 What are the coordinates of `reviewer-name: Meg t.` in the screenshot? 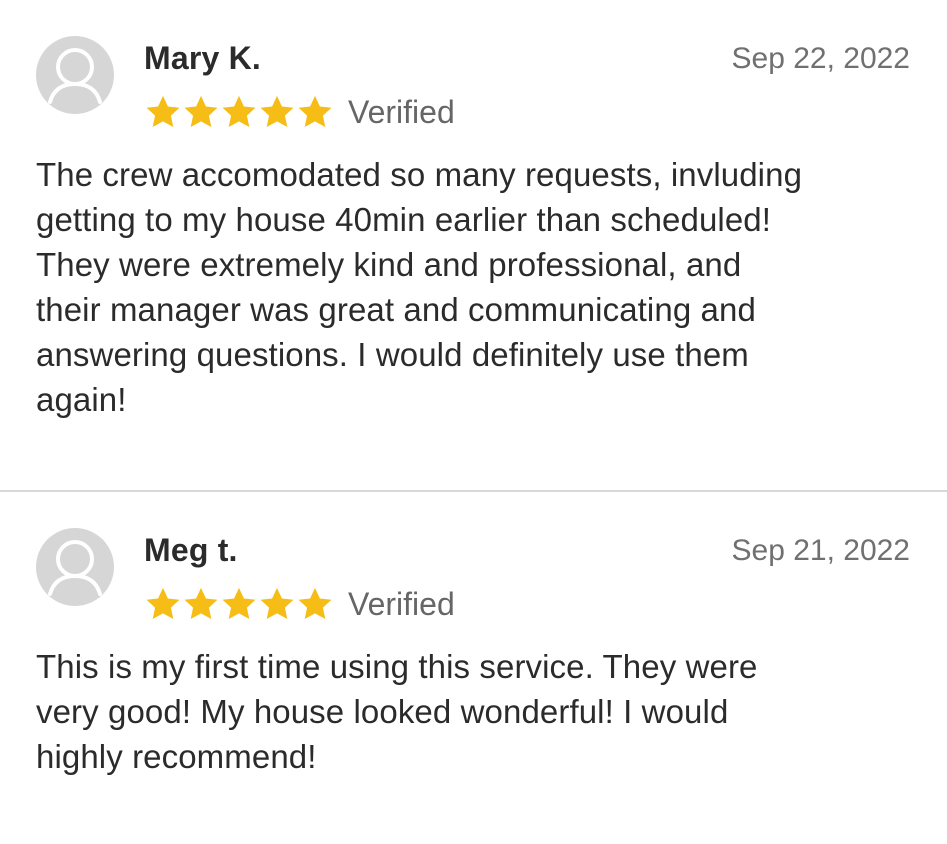 It's located at (191, 550).